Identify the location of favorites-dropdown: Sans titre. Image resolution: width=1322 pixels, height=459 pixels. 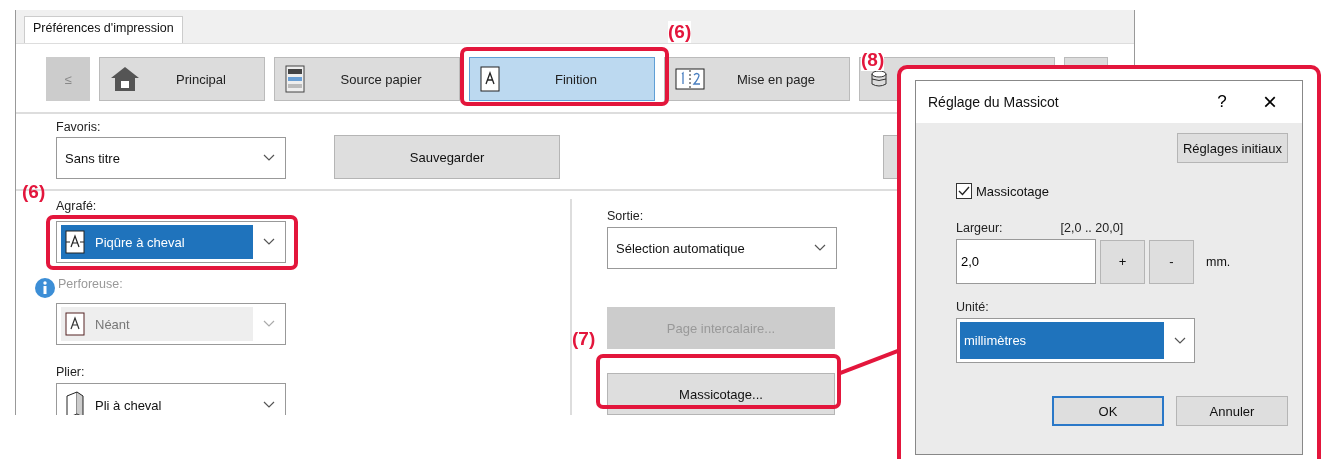
(171, 158).